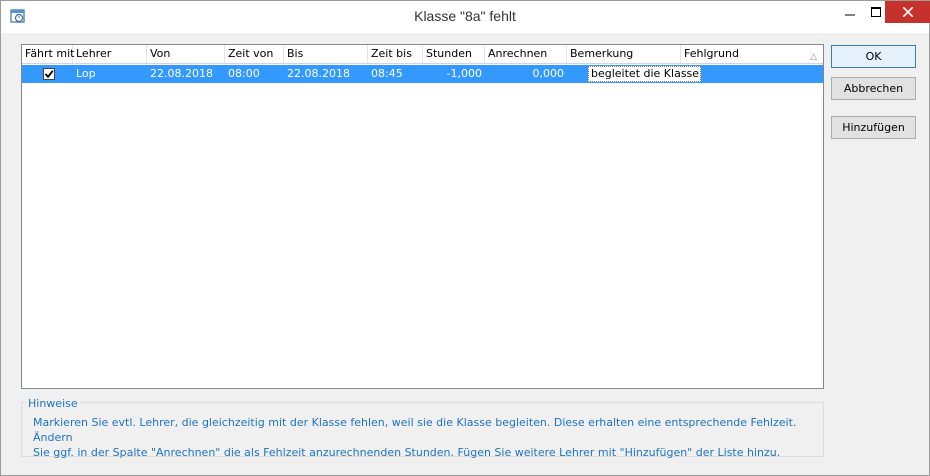 The width and height of the screenshot is (930, 476). I want to click on minimize-button, so click(850, 12).